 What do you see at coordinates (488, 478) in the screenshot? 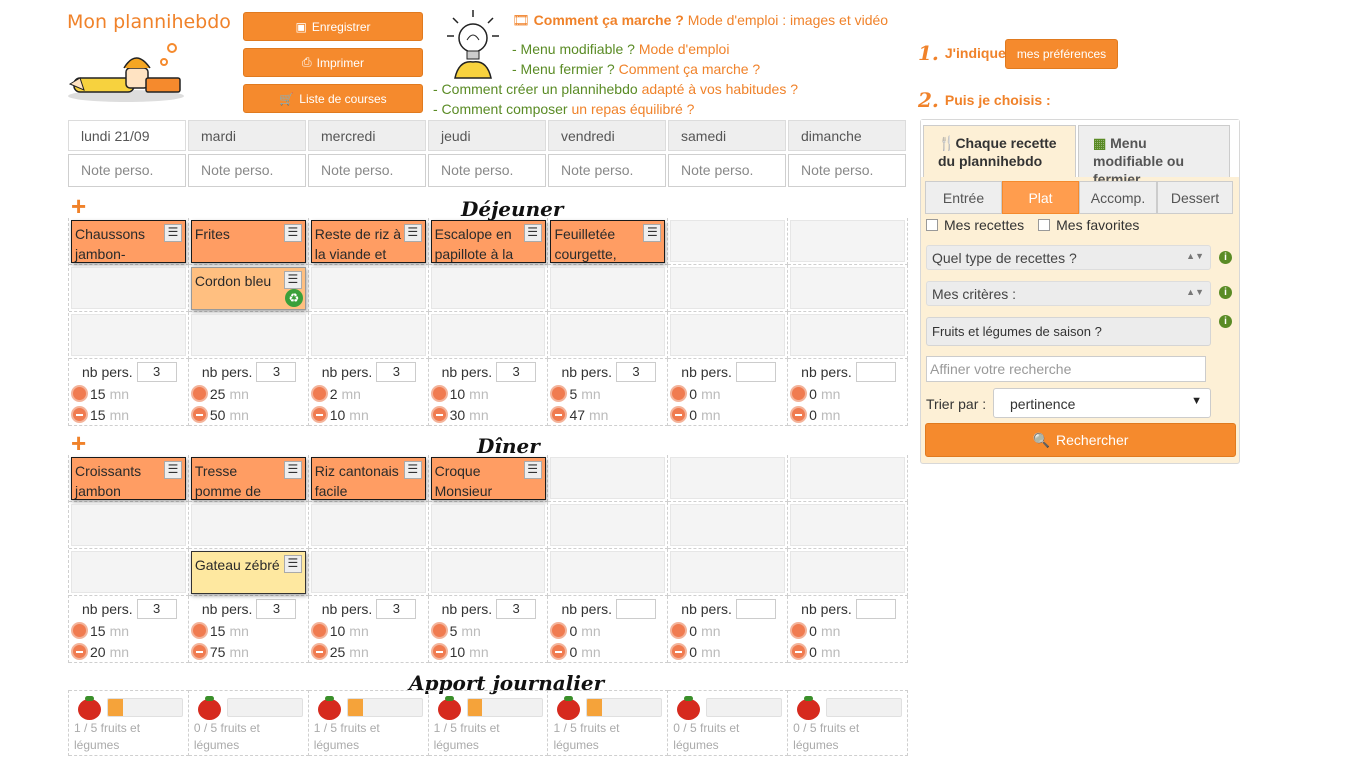
I see `recipe-card: Croque Monsieur ☰` at bounding box center [488, 478].